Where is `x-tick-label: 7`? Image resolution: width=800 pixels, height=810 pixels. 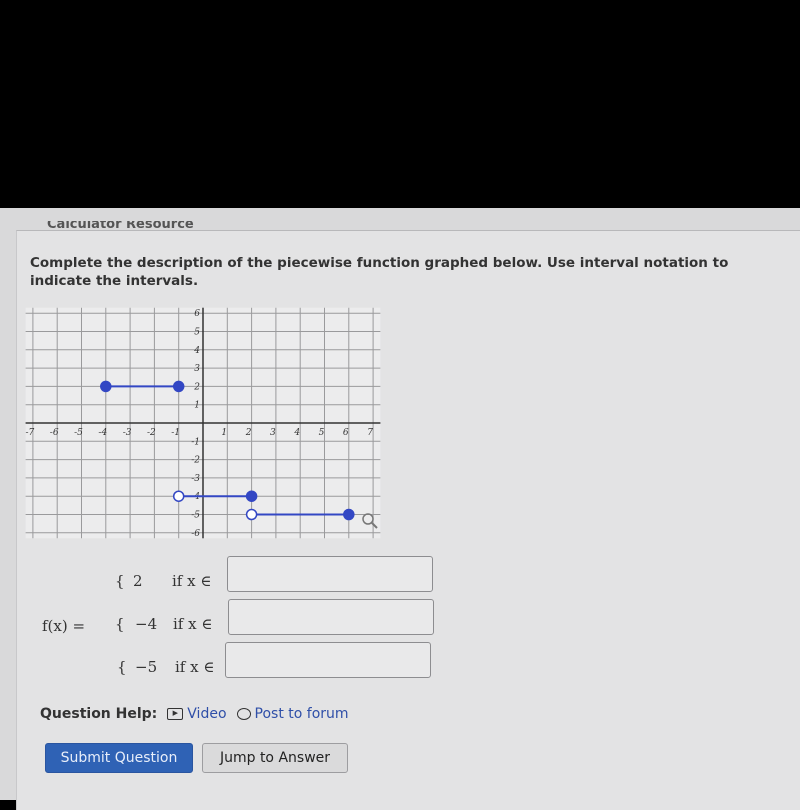
x-tick-label: 7 is located at coordinates (370, 433).